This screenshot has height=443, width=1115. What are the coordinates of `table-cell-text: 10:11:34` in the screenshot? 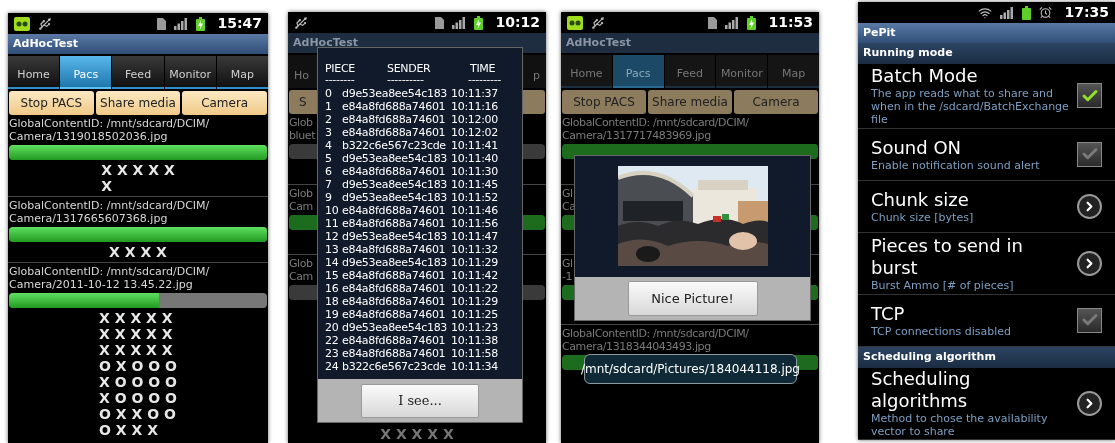 It's located at (475, 366).